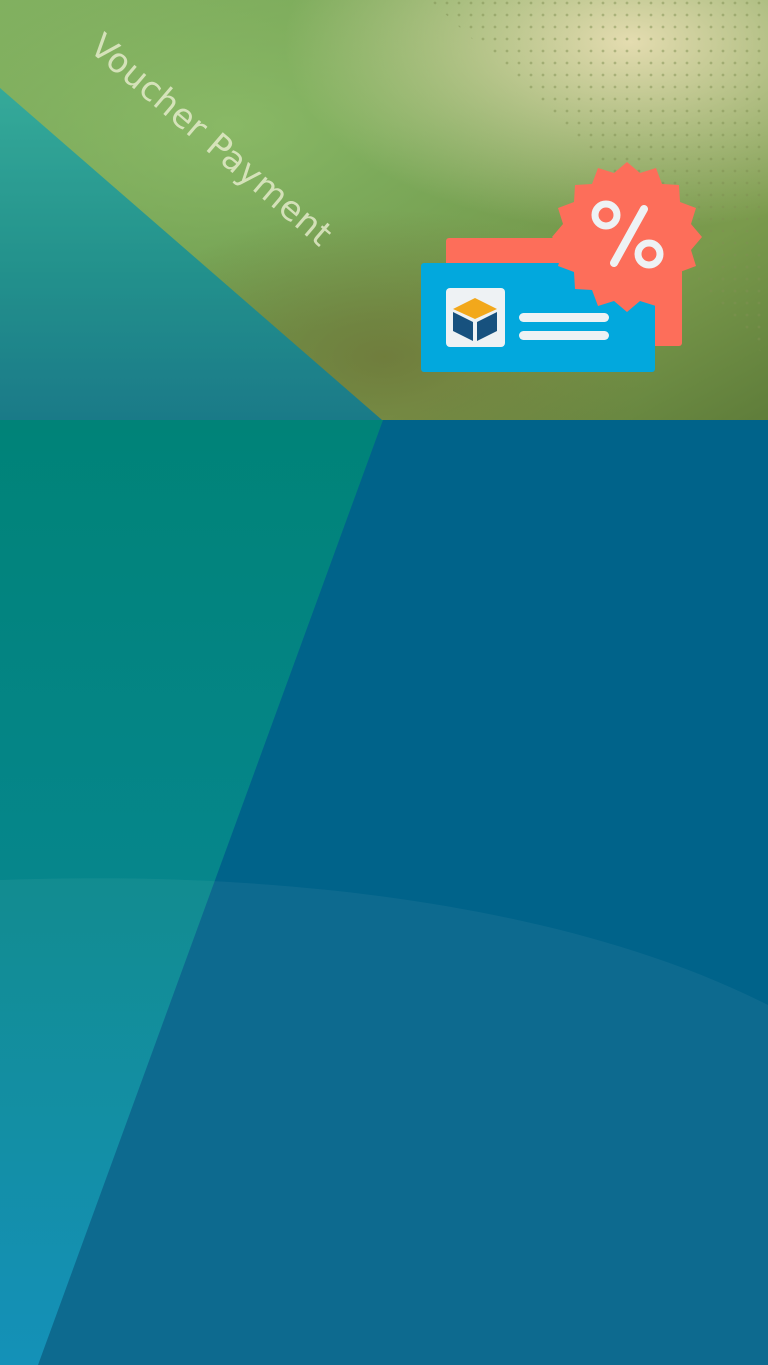  I want to click on box-logo-icon, so click(475, 317).